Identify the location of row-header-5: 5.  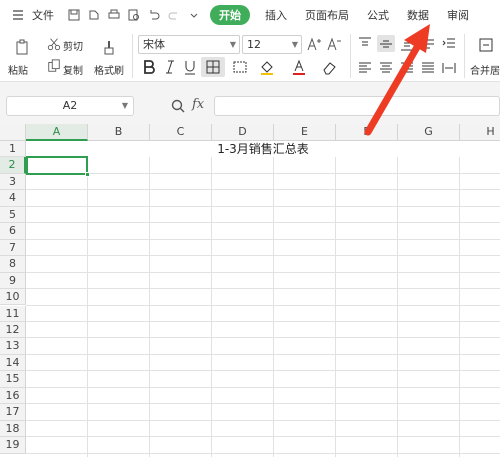
(13, 215).